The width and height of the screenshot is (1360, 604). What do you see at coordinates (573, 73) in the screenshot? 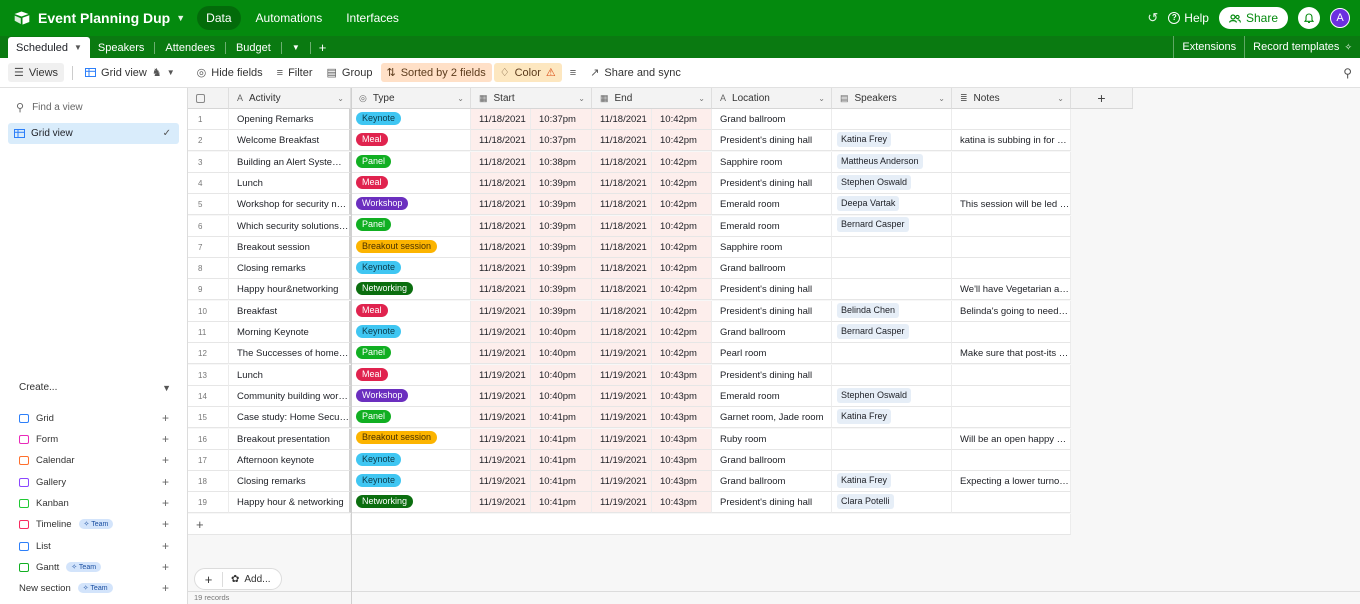
I see `row-height-button: ≡` at bounding box center [573, 73].